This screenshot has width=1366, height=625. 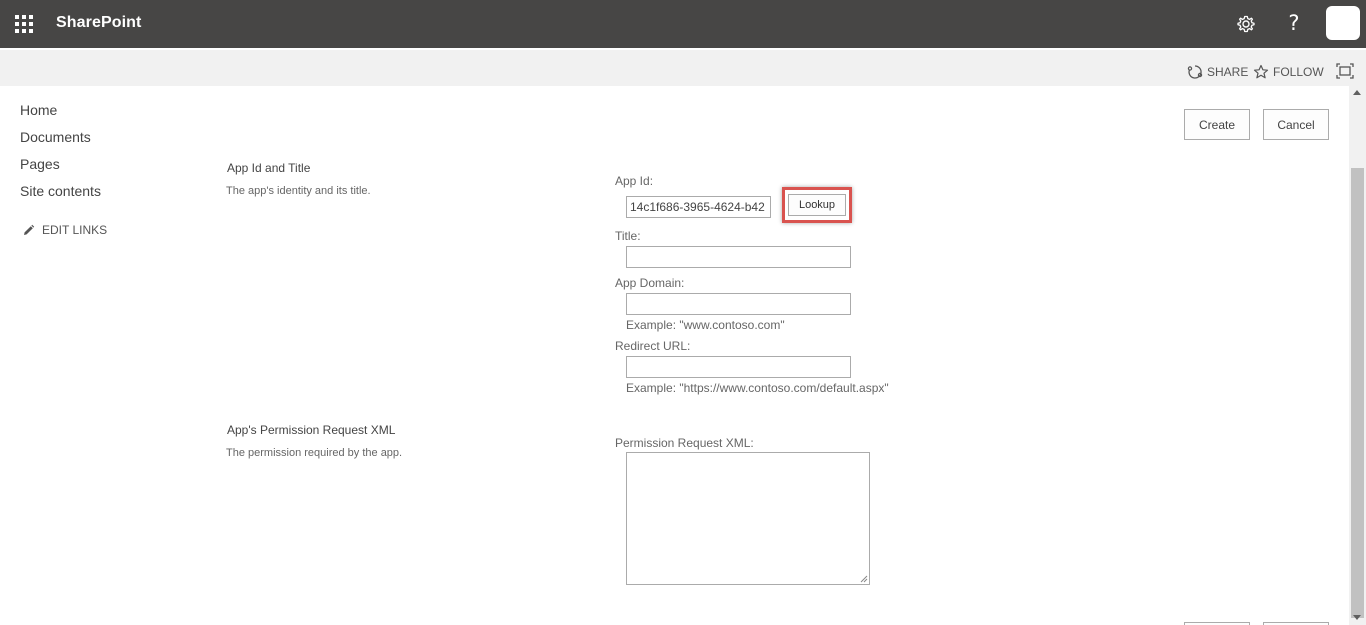 I want to click on redirect-url-label: Redirect URL:, so click(x=653, y=346).